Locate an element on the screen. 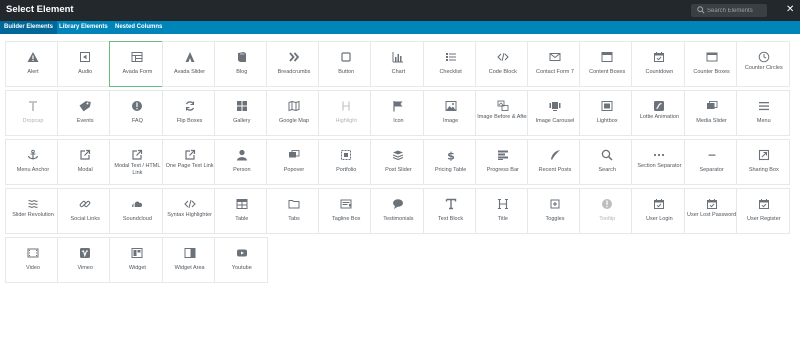 The height and width of the screenshot is (348, 800). element-card: Popover is located at coordinates (293, 162).